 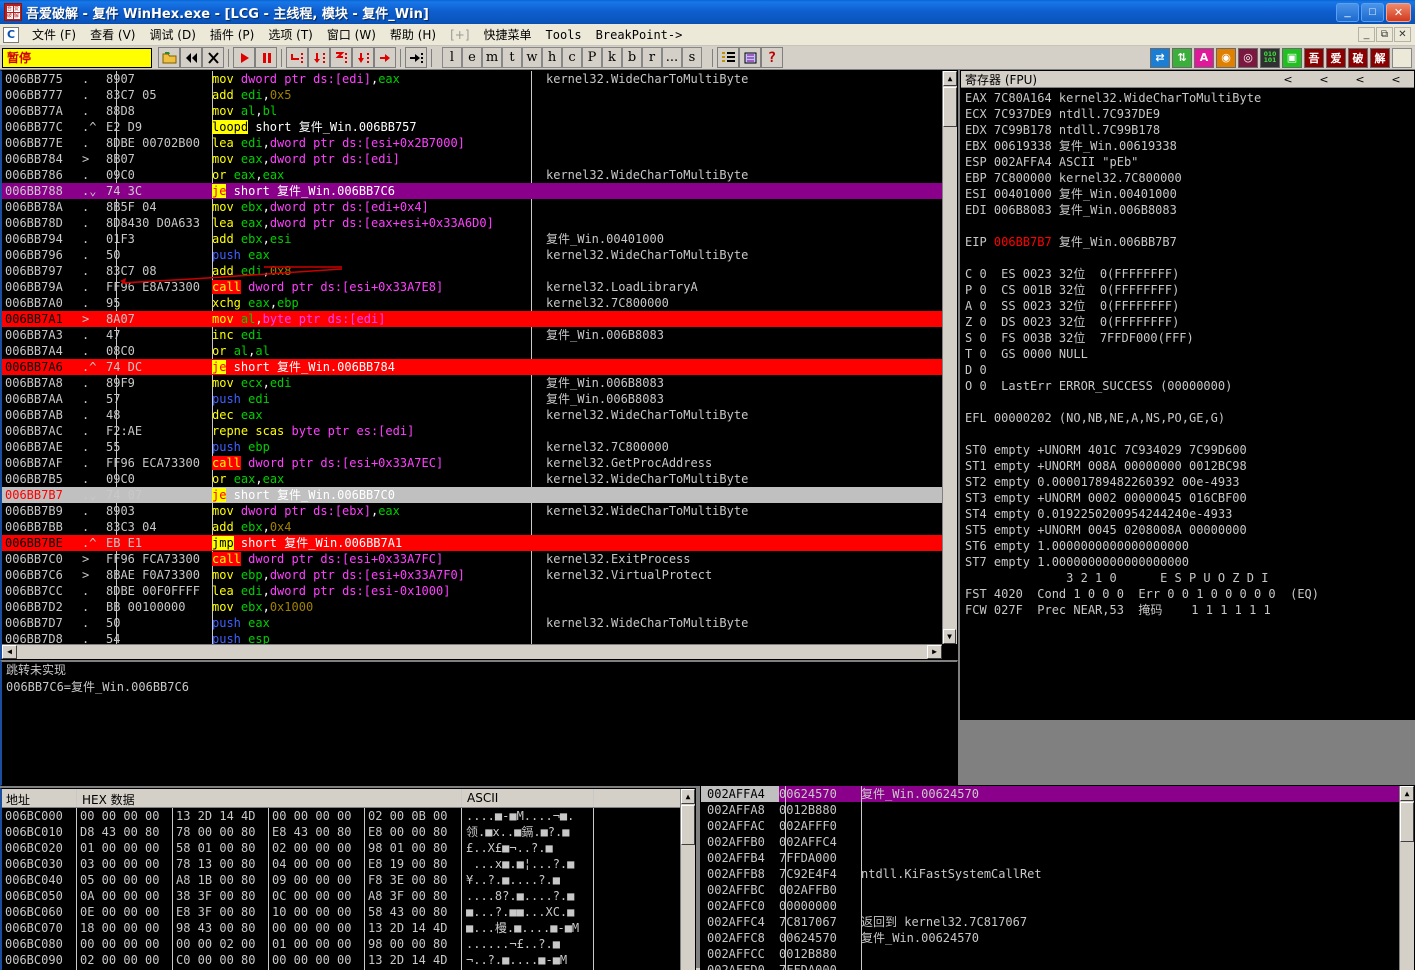 What do you see at coordinates (1366, 34) in the screenshot?
I see `mdi-minimize-button: _` at bounding box center [1366, 34].